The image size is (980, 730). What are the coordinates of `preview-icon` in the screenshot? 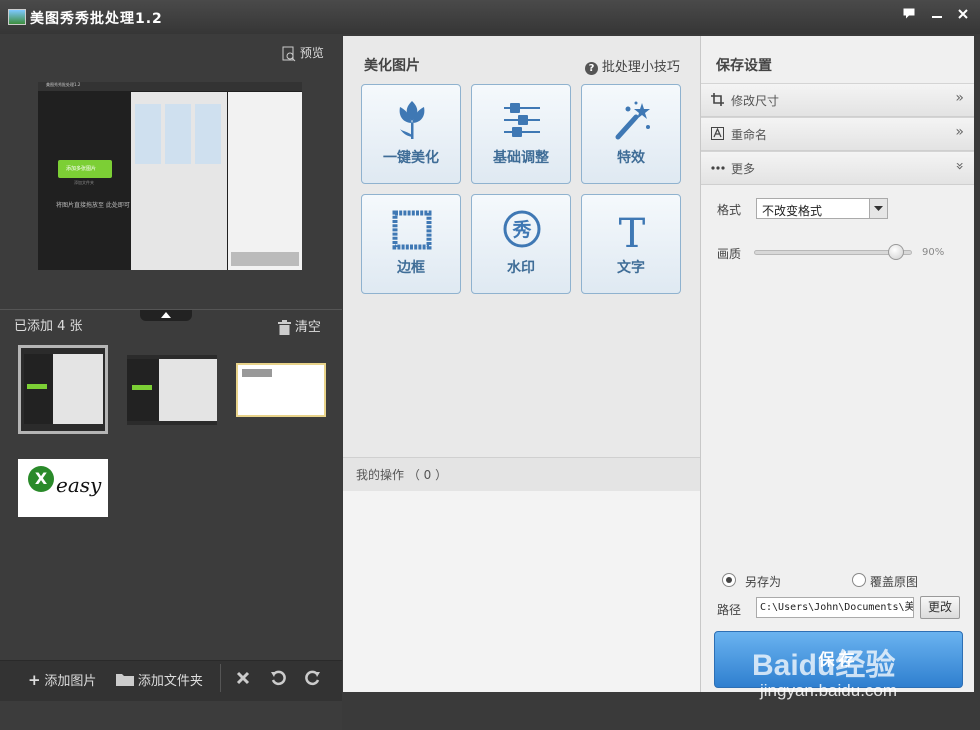 It's located at (289, 53).